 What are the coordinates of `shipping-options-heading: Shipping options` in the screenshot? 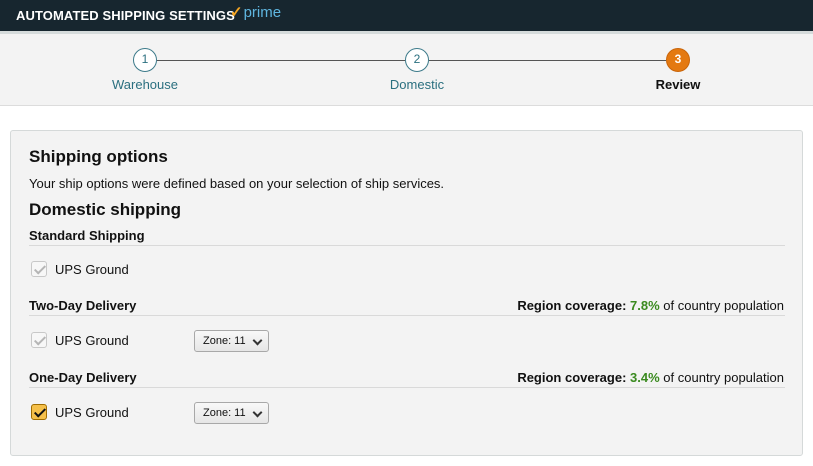 It's located at (98, 156).